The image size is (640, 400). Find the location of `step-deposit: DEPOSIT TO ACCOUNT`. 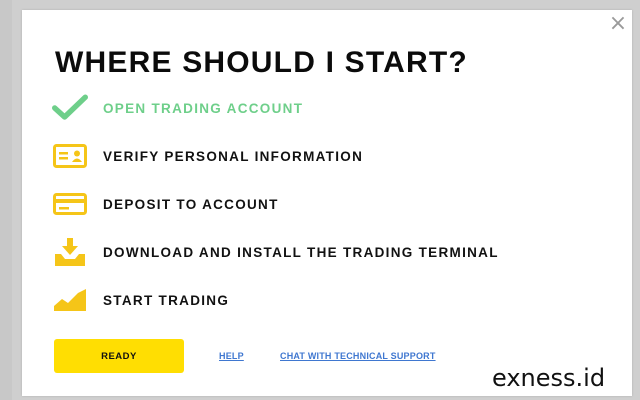

step-deposit: DEPOSIT TO ACCOUNT is located at coordinates (332, 204).